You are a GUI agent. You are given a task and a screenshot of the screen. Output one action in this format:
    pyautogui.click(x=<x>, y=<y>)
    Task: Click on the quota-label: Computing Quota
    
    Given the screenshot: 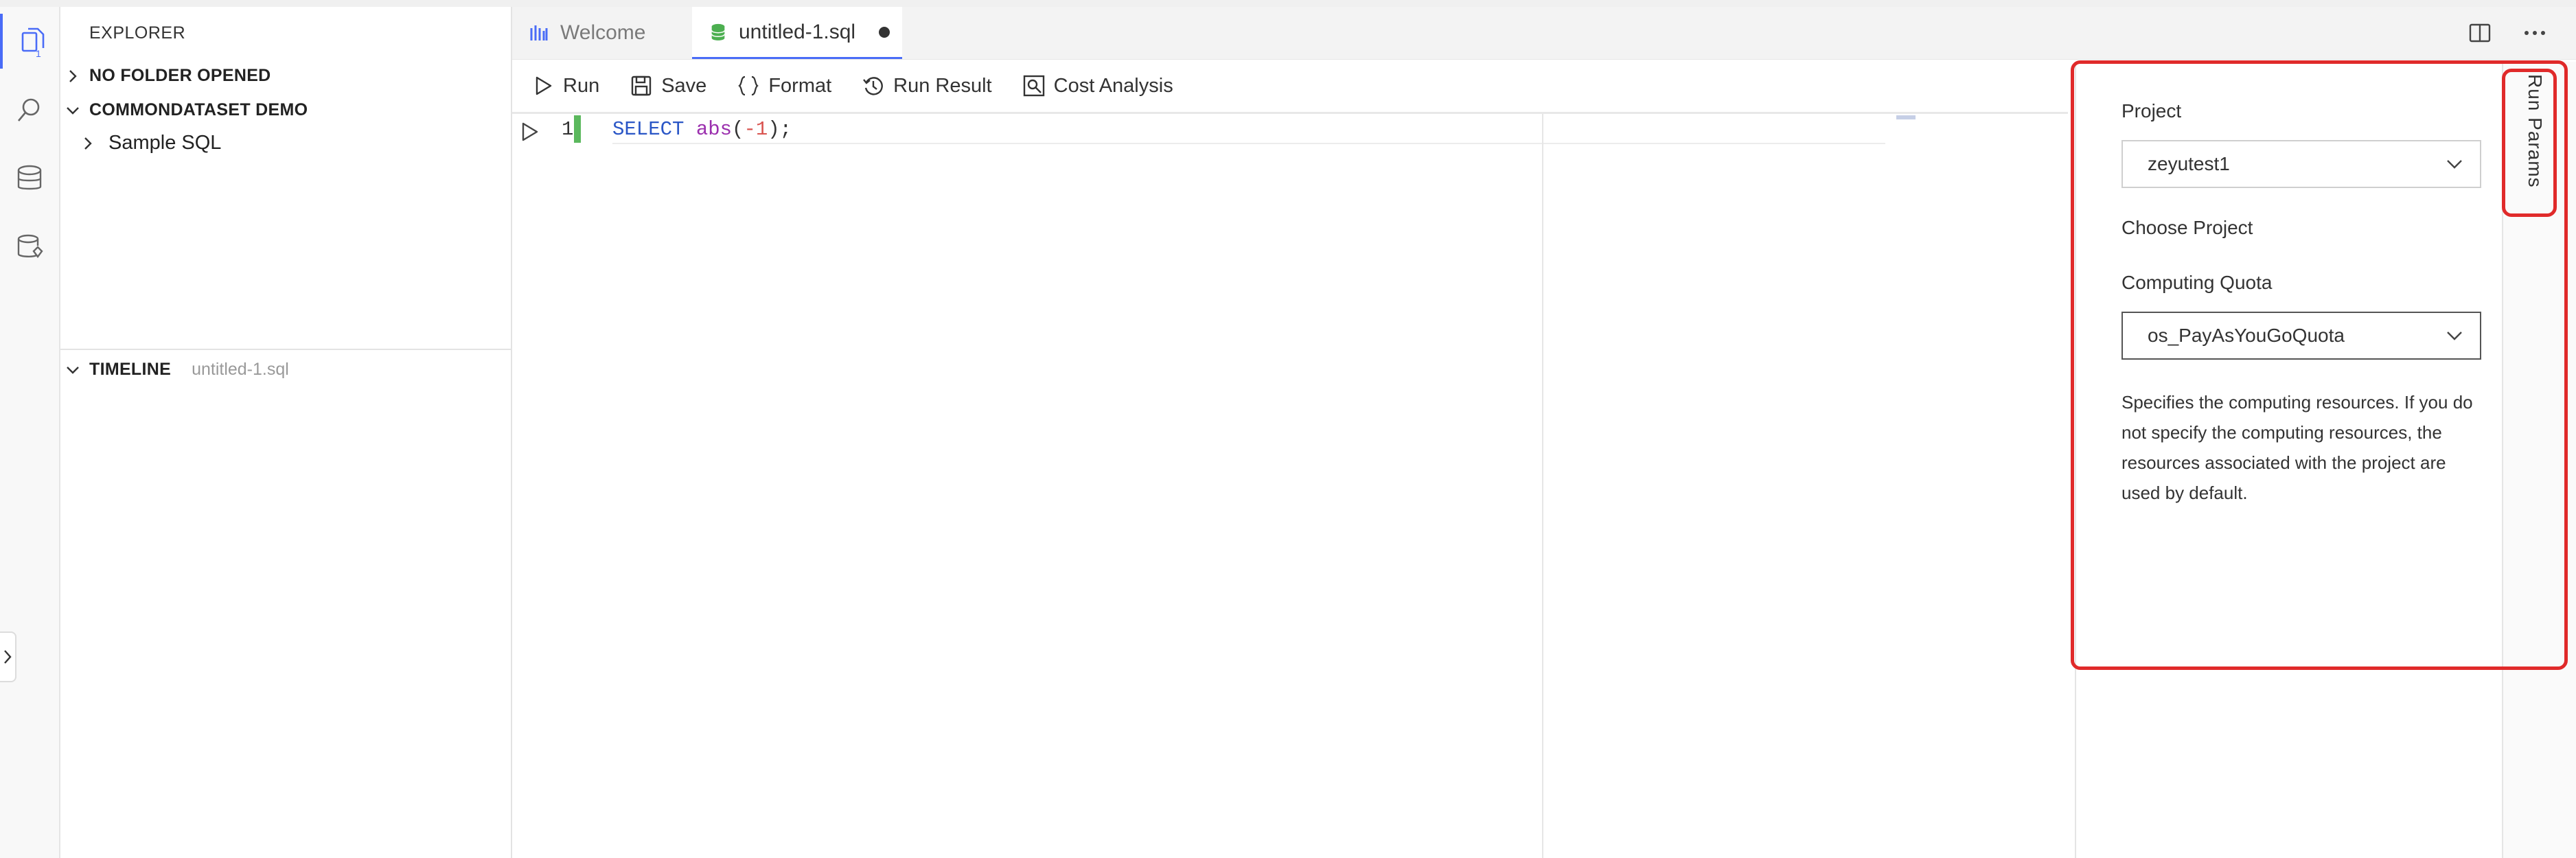 What is the action you would take?
    pyautogui.click(x=2197, y=282)
    